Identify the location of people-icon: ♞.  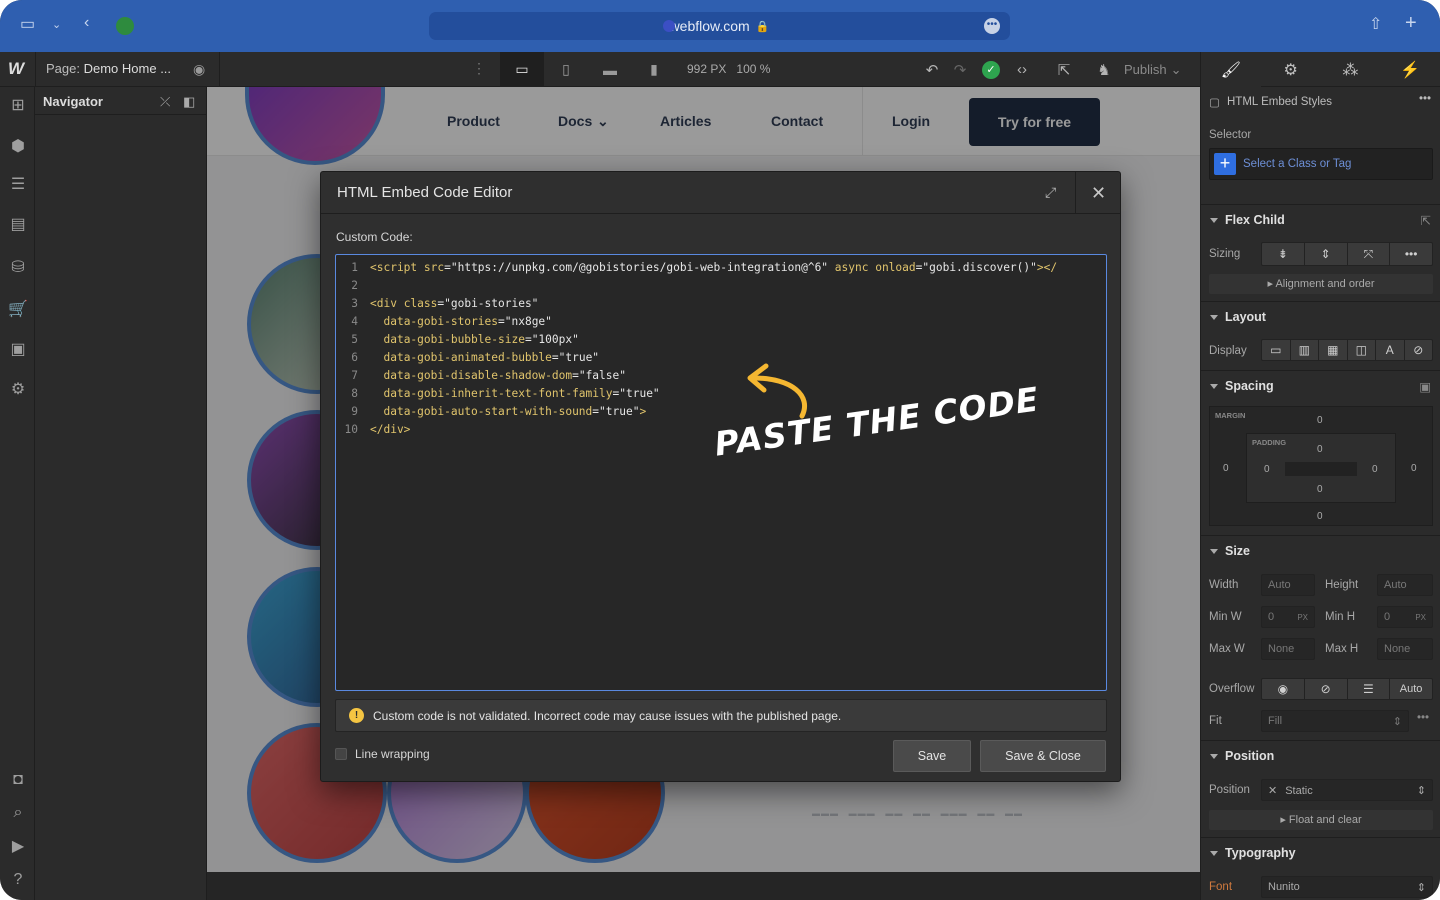
(1104, 70).